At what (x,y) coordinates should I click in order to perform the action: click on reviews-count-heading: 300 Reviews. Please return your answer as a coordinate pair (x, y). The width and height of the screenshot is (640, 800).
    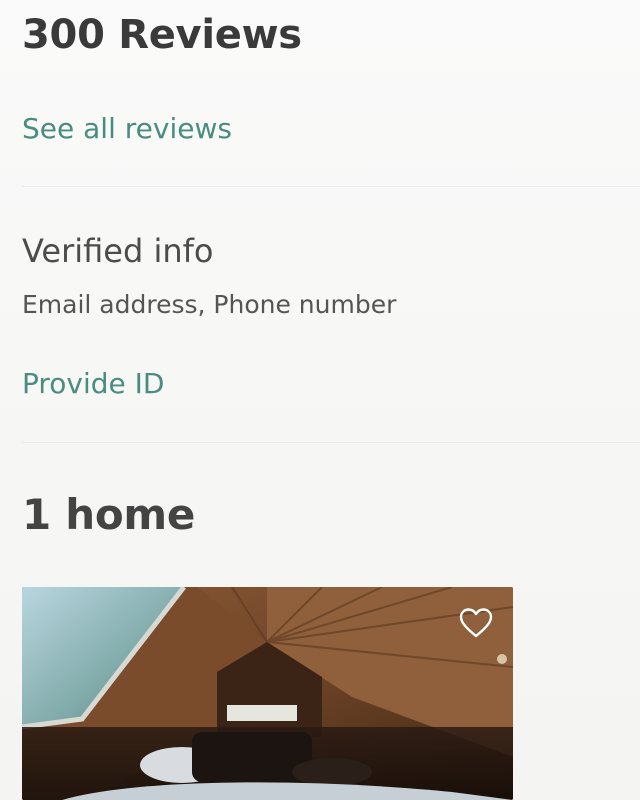
    Looking at the image, I should click on (162, 35).